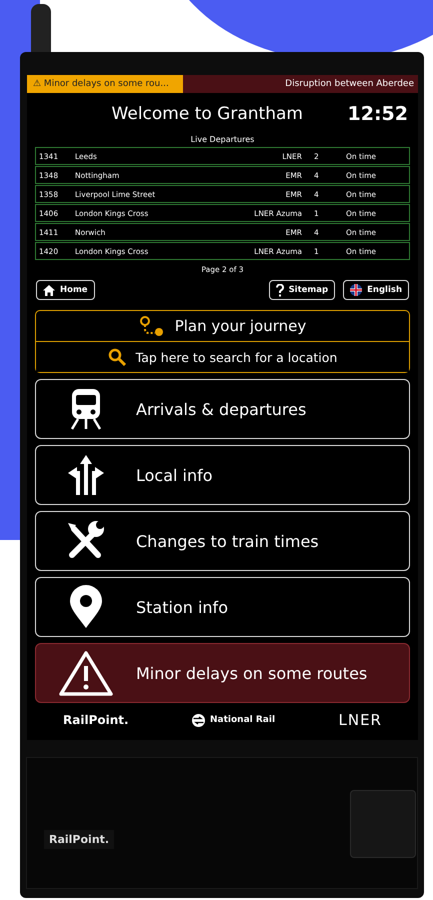 This screenshot has width=433, height=900. I want to click on news-ticker: Disruption between Aberdee, so click(300, 84).